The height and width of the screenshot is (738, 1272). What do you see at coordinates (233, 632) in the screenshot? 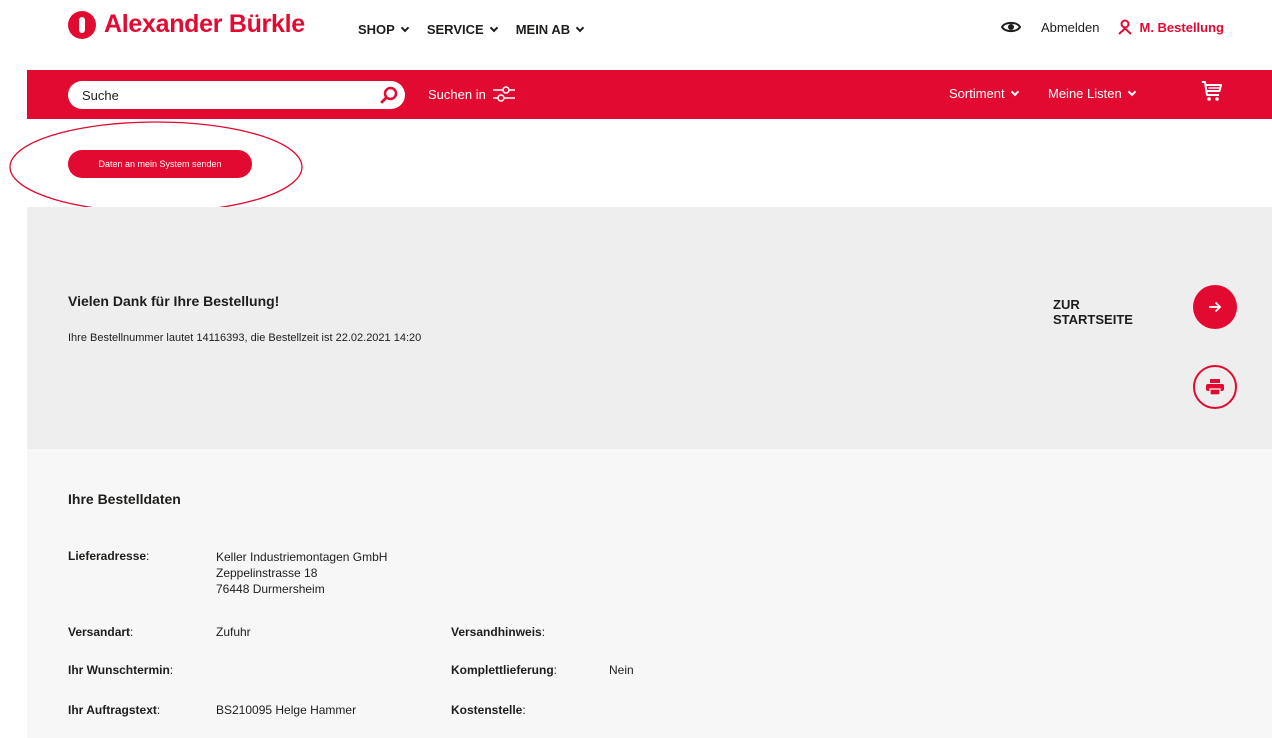
I see `shipping-method-value: Zufuhr` at bounding box center [233, 632].